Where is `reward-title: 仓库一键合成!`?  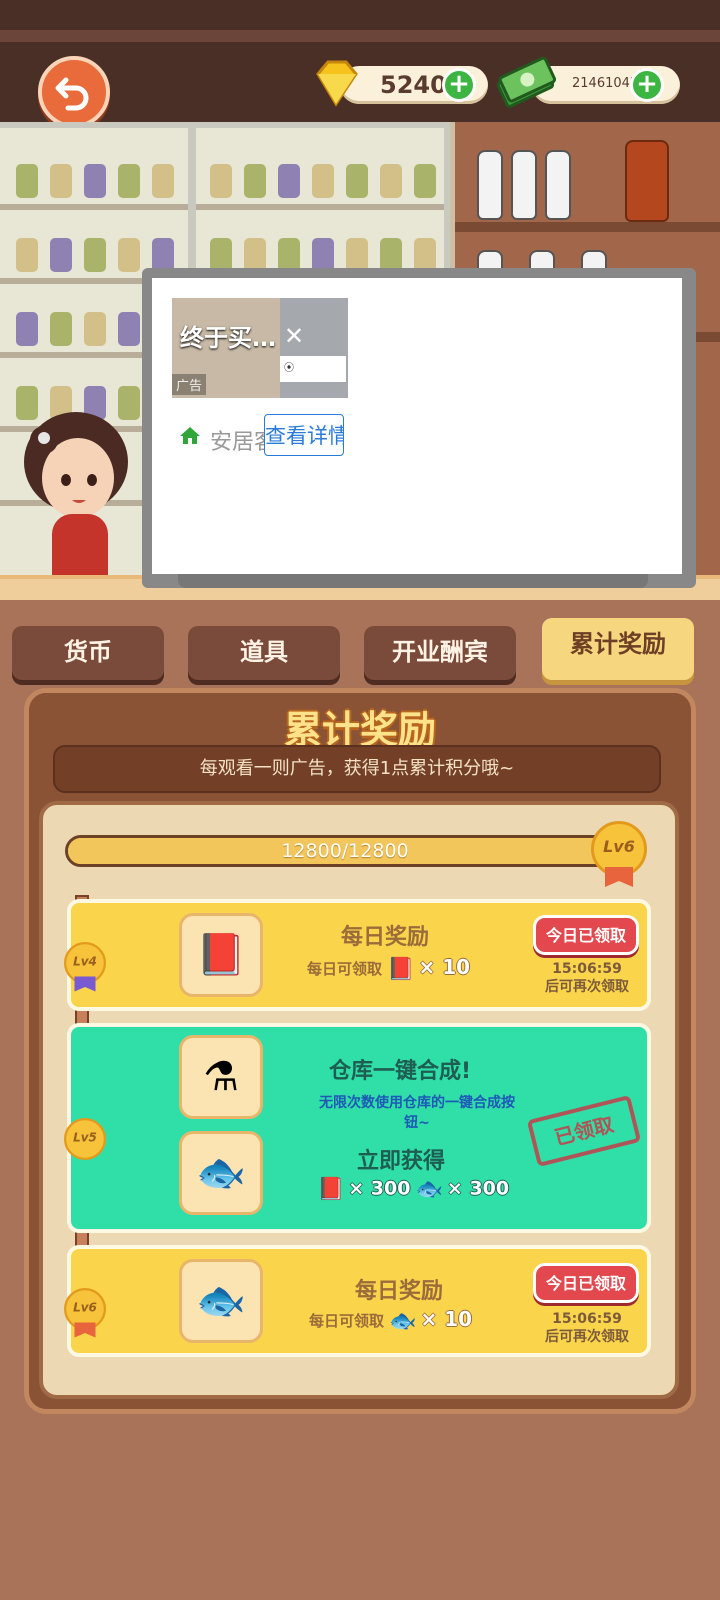
reward-title: 仓库一键合成! is located at coordinates (400, 1071).